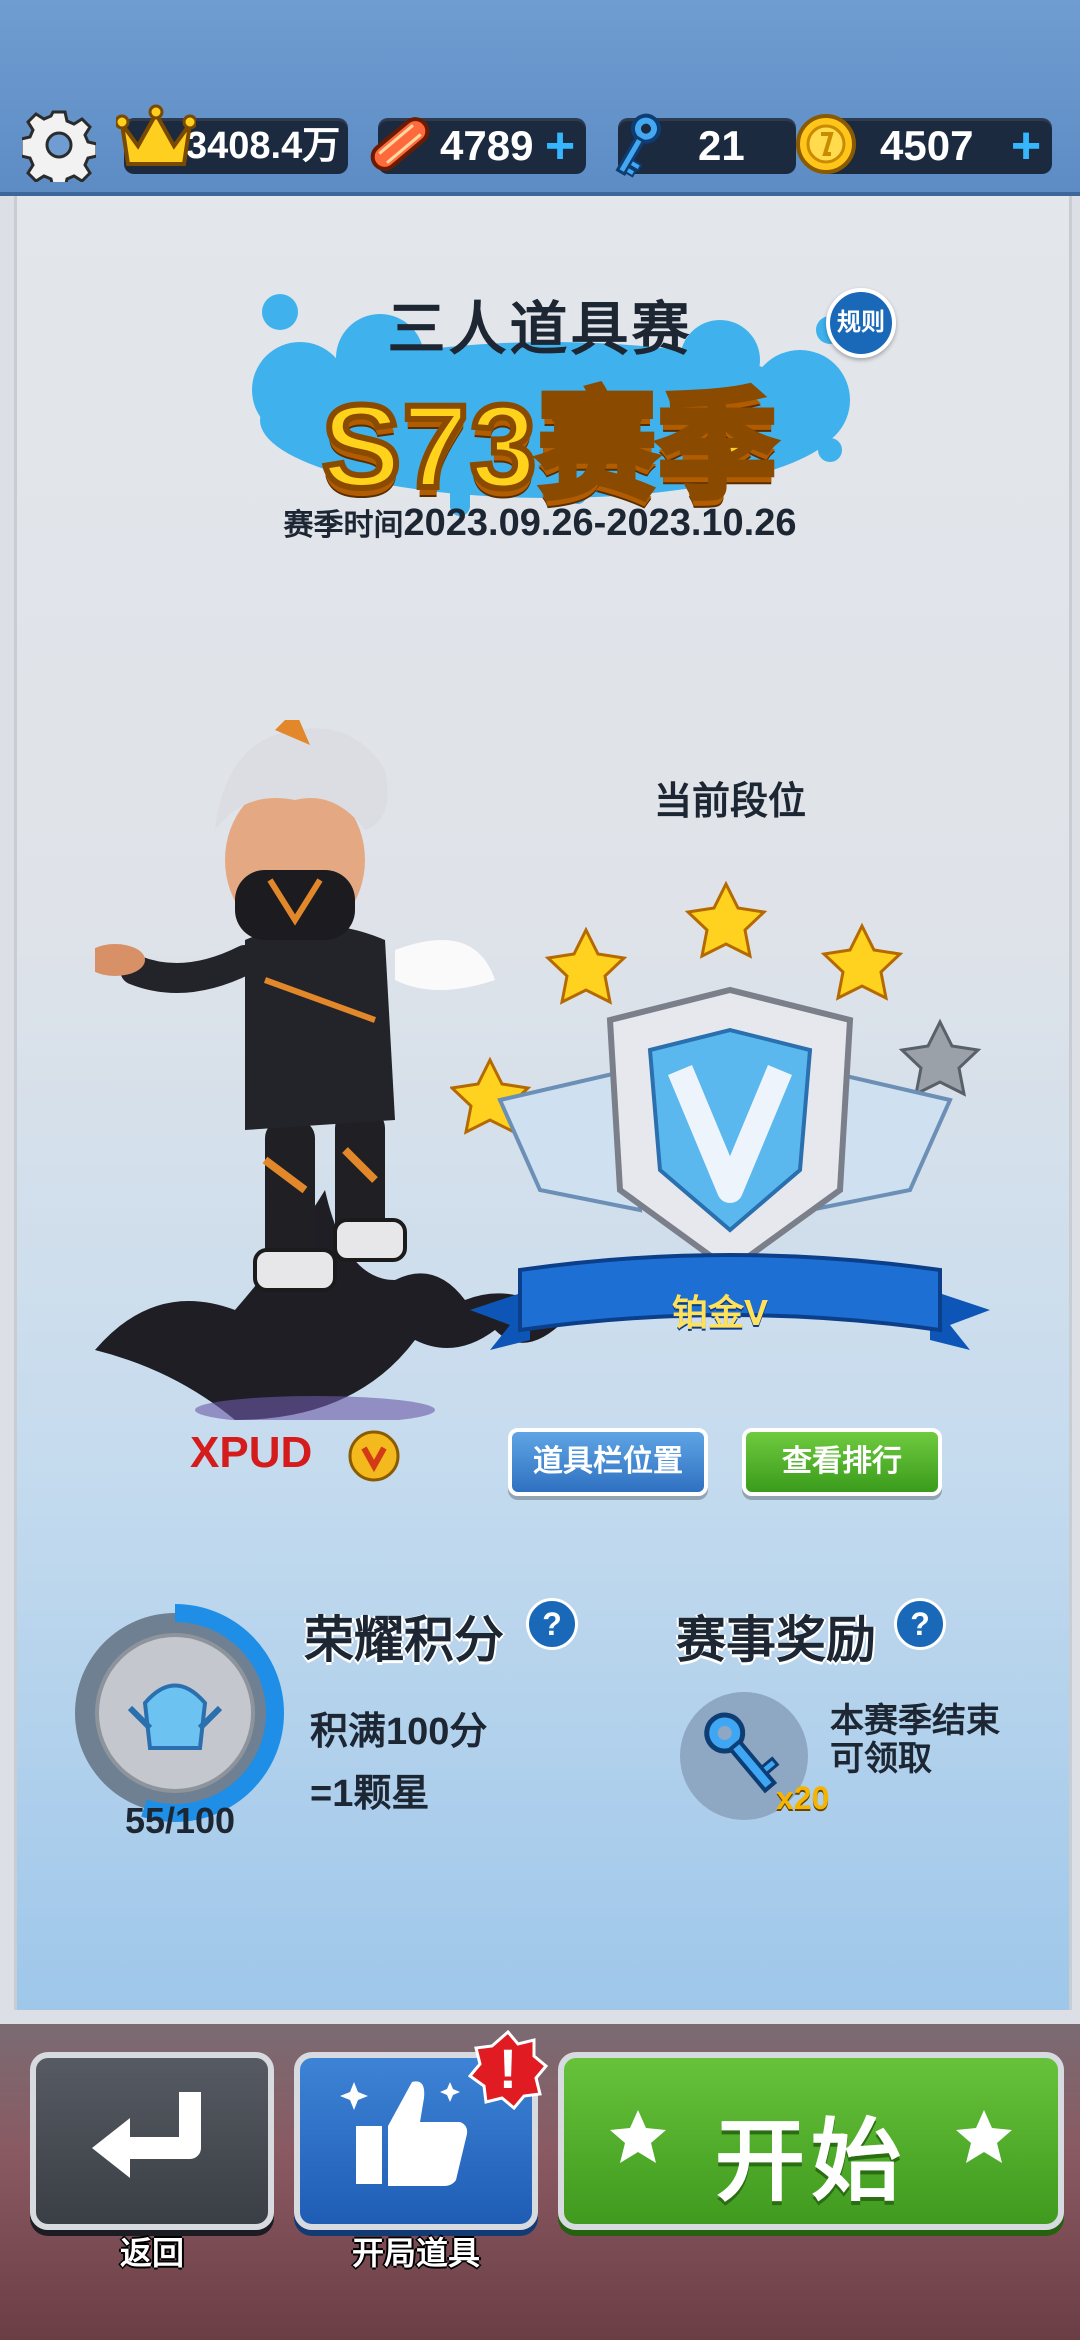 This screenshot has width=1080, height=2340. I want to click on back-button, so click(152, 2141).